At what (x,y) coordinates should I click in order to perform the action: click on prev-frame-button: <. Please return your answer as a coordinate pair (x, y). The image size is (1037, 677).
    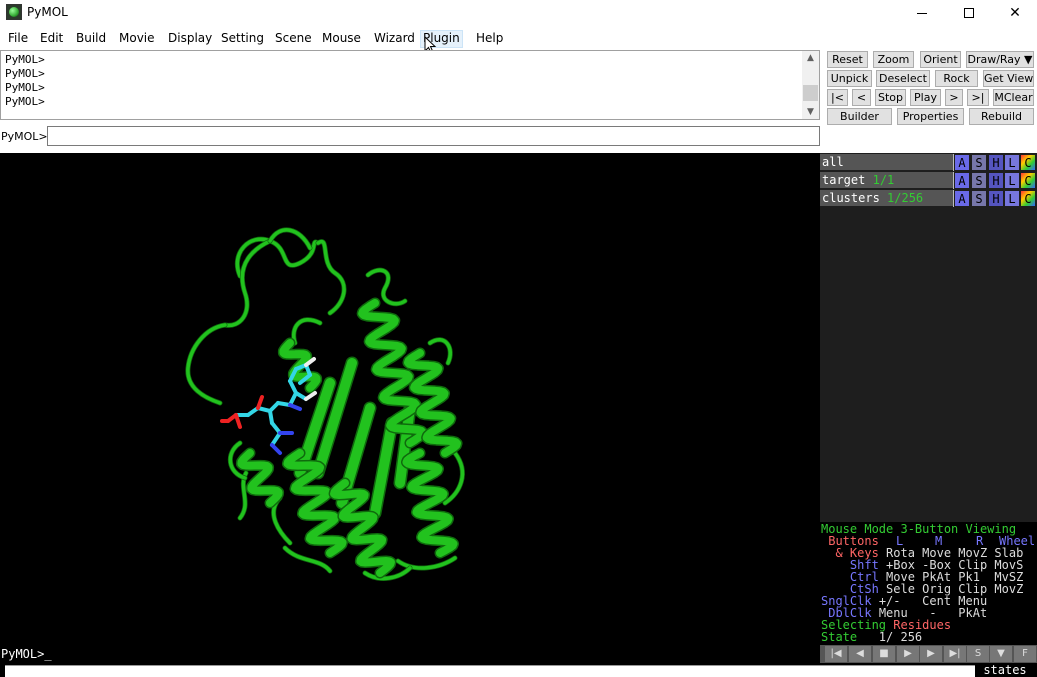
    Looking at the image, I should click on (861, 97).